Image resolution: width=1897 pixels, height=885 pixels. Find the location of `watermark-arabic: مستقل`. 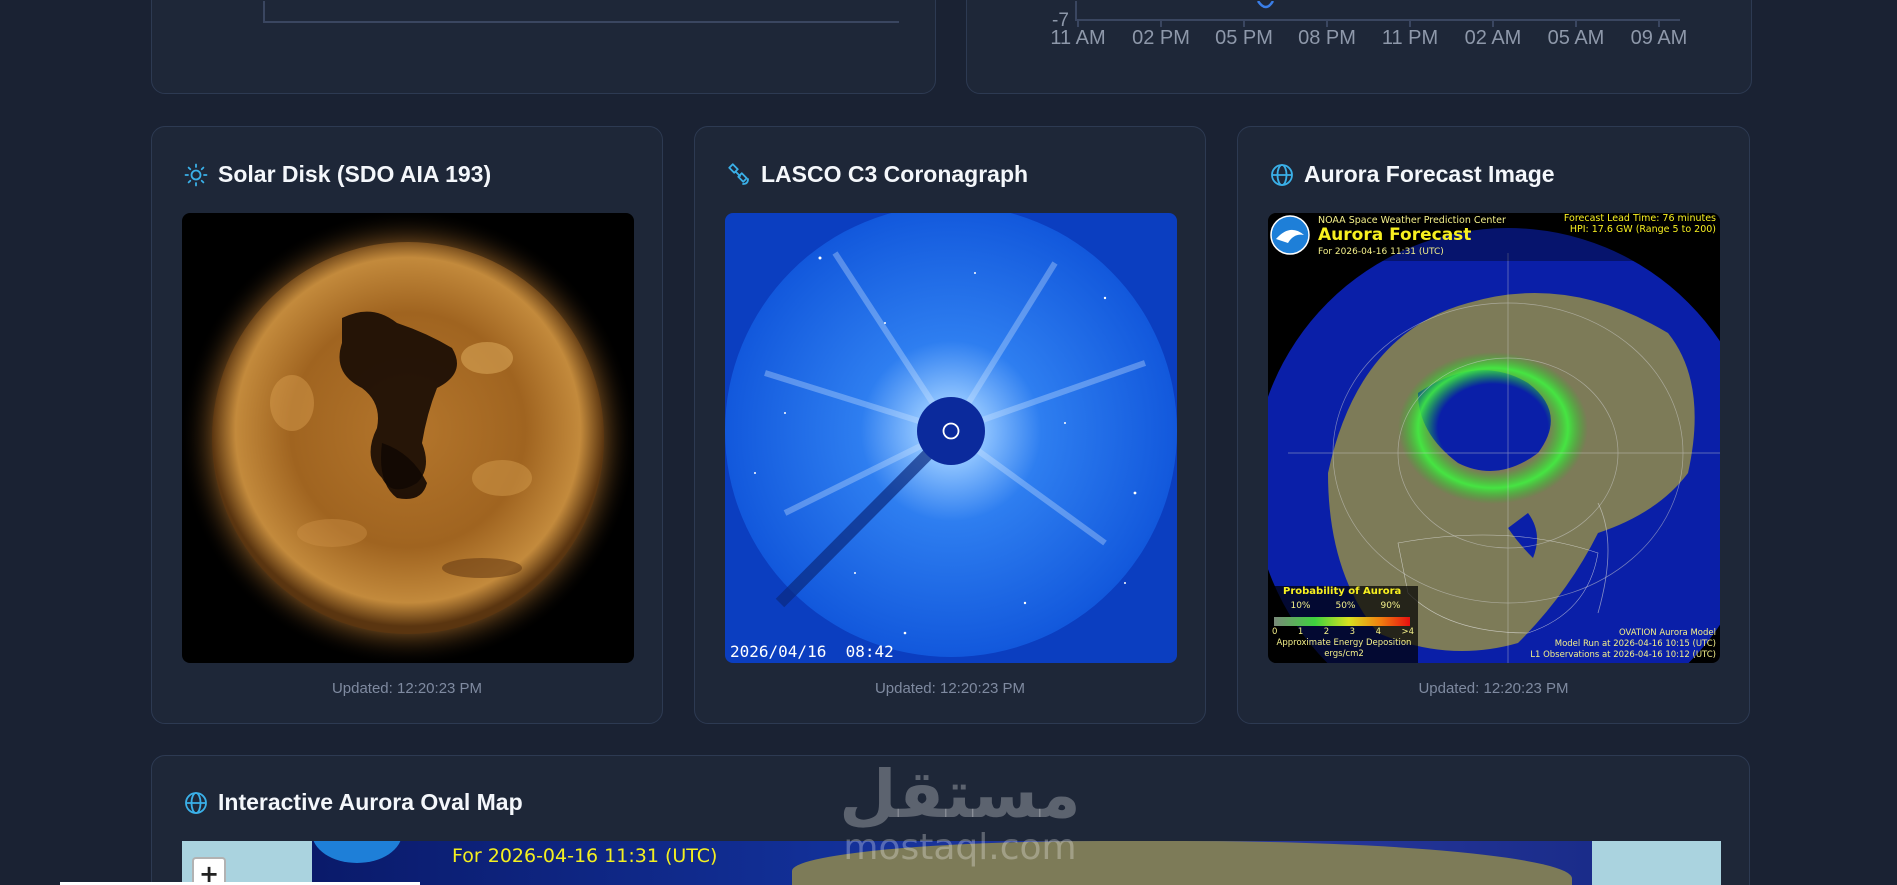

watermark-arabic: مستقل is located at coordinates (960, 794).